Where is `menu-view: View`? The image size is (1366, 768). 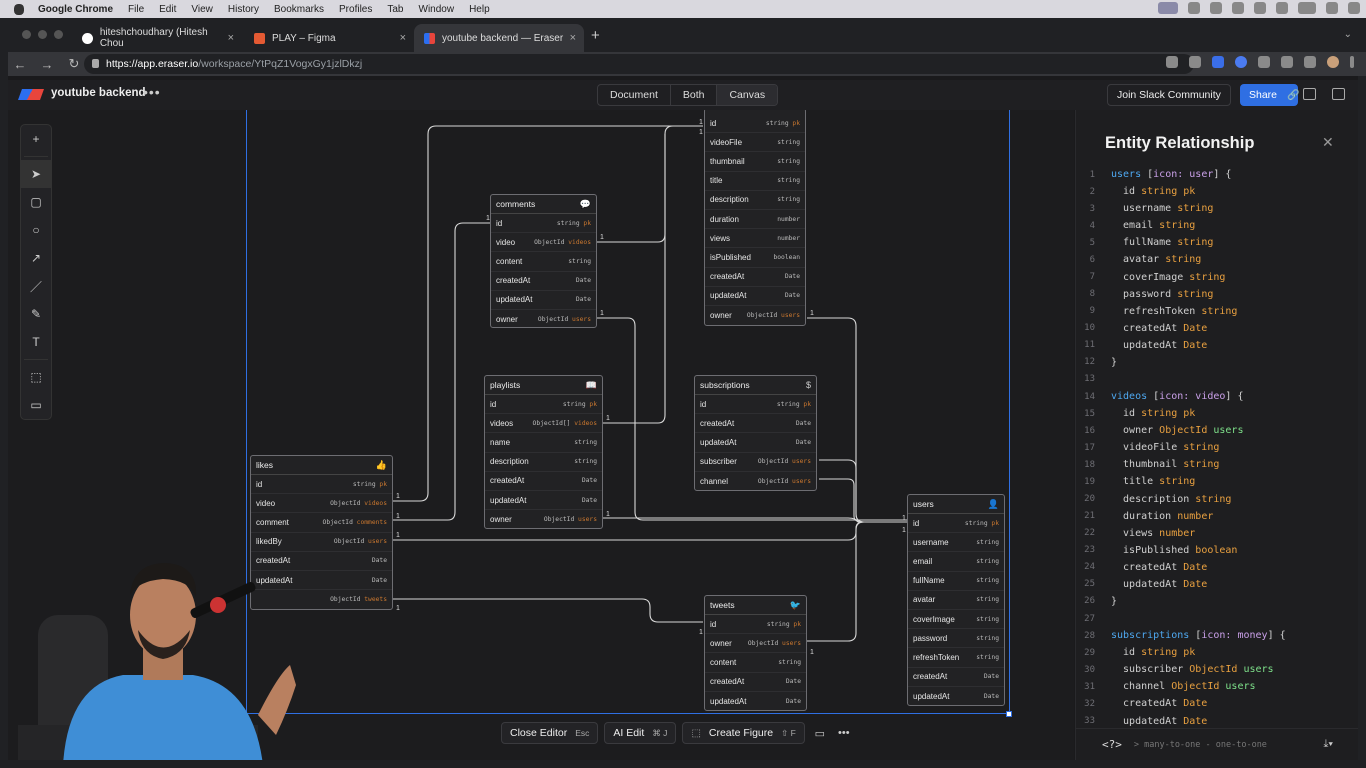
menu-view: View is located at coordinates (202, 9).